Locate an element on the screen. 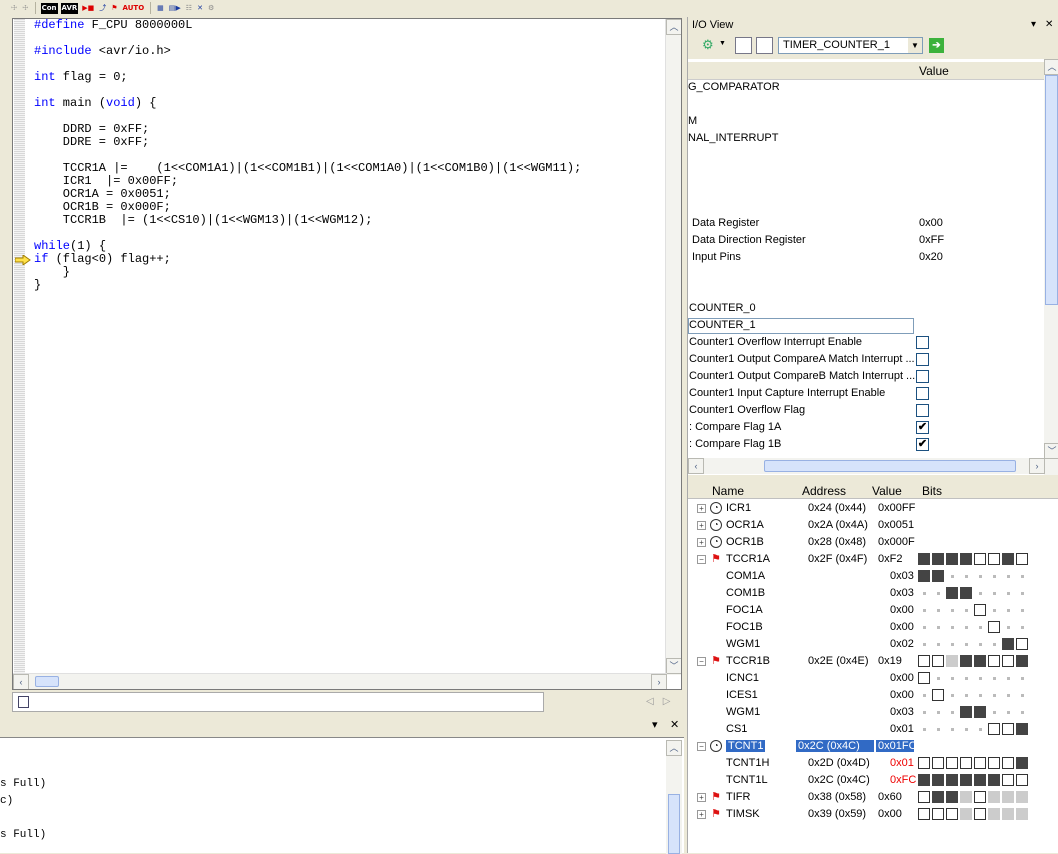  auto-icon: AUTO is located at coordinates (134, 8).